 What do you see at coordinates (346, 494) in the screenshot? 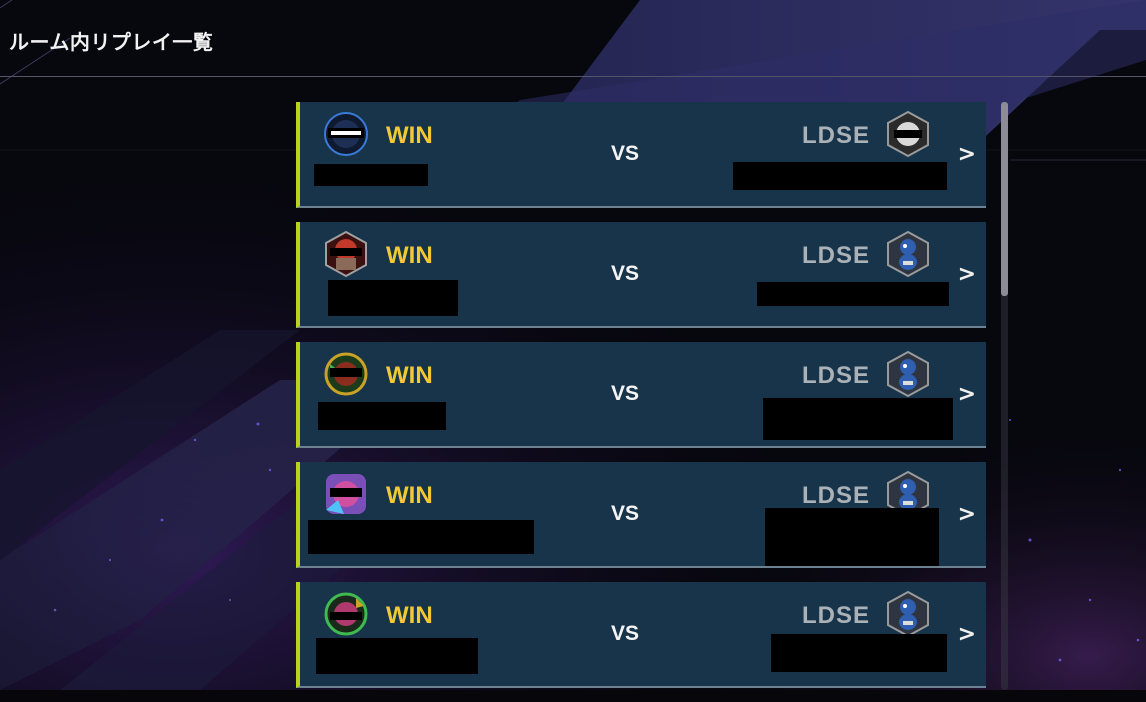
I see `rainbow-avatar-icon` at bounding box center [346, 494].